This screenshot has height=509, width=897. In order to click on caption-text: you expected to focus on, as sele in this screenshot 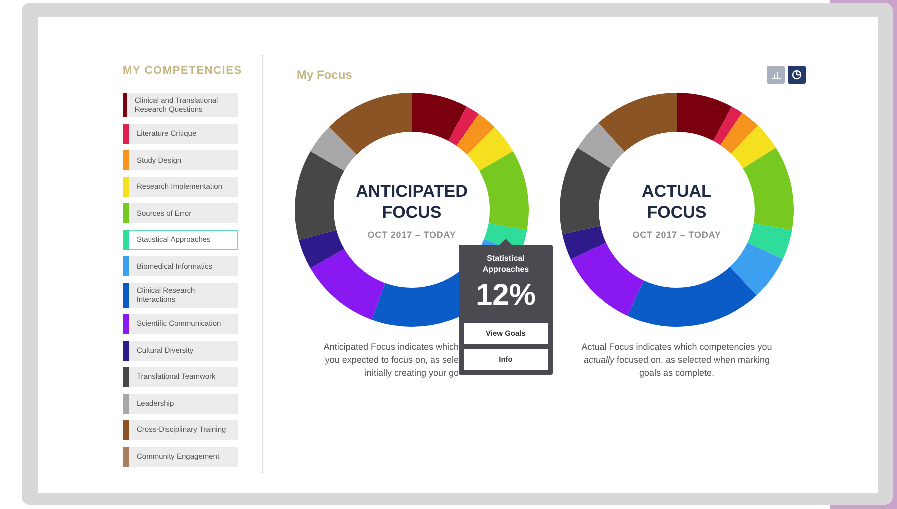, I will do `click(392, 360)`.